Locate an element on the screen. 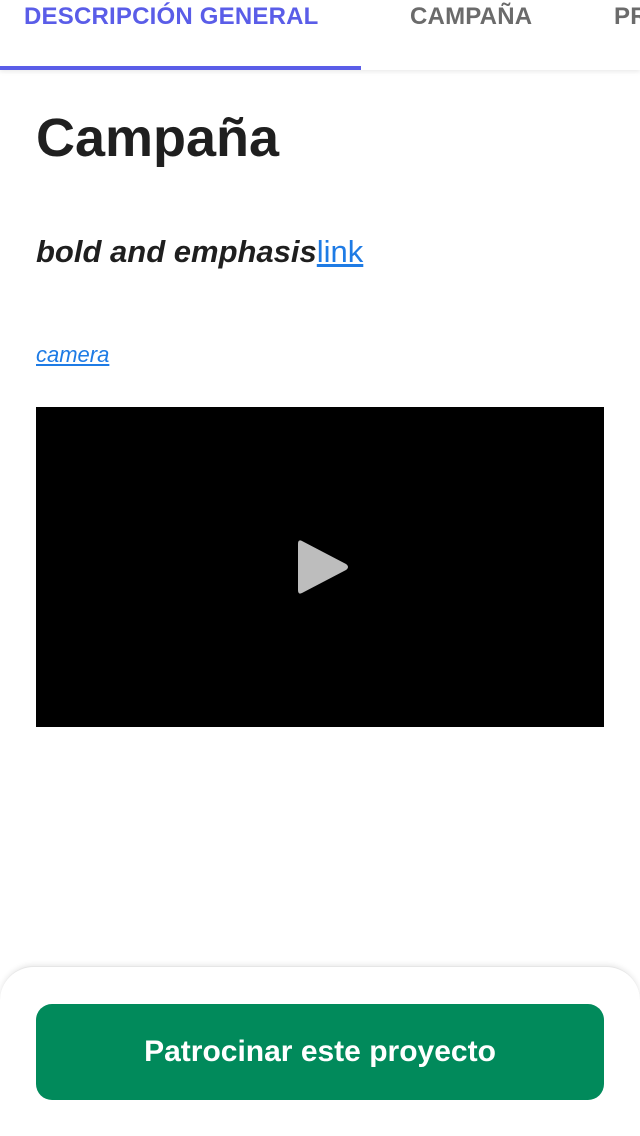 The image size is (640, 1136). tab-bar: DESCRIPCIÓN GENERAL CAMPAÑA PR is located at coordinates (320, 35).